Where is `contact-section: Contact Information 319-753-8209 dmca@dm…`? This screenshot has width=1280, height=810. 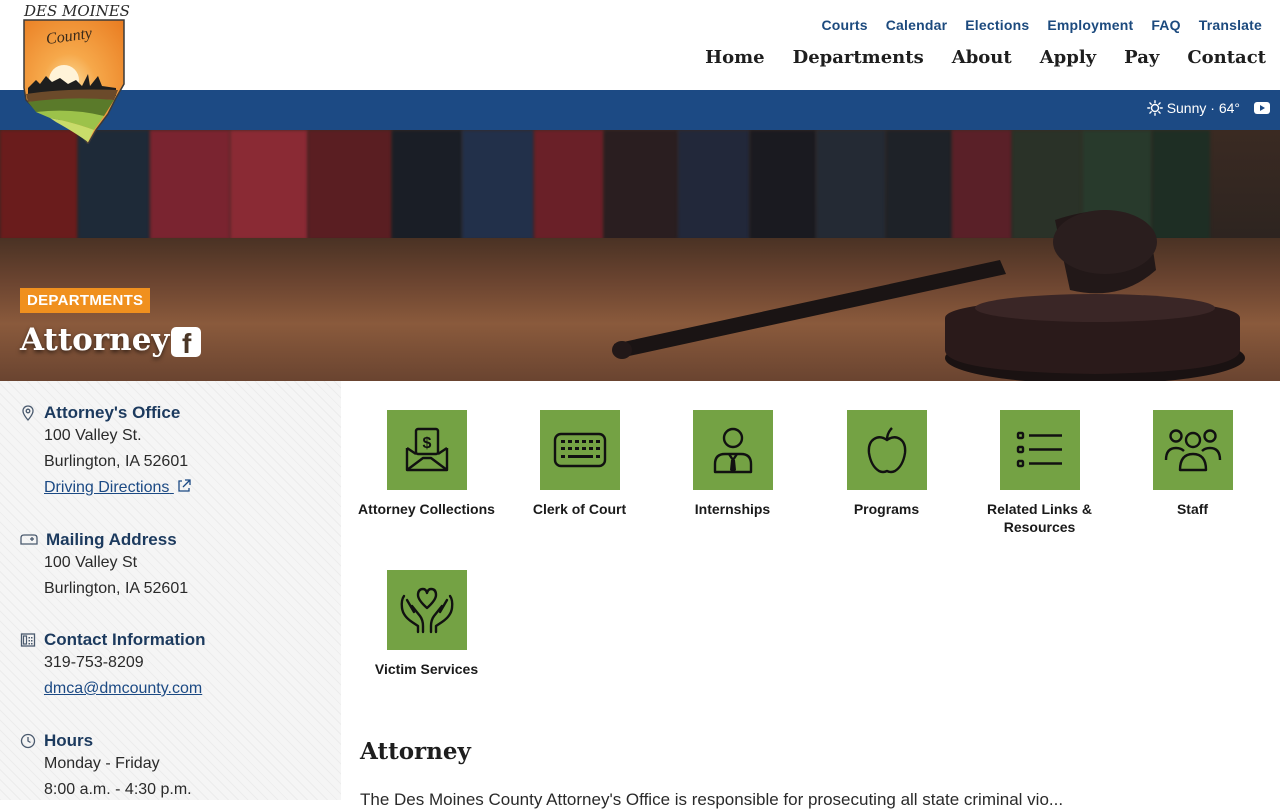 contact-section: Contact Information 319-753-8209 dmca@dm… is located at coordinates (113, 666).